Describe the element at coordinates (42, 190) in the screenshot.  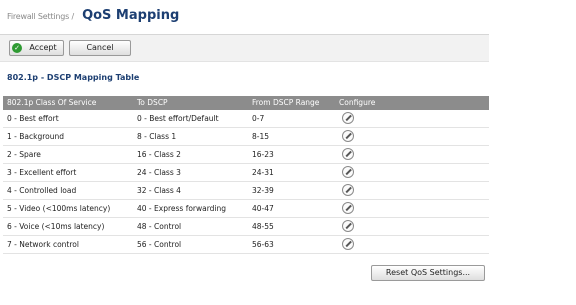
I see `cos-cell: 4 - Controlled load` at that location.